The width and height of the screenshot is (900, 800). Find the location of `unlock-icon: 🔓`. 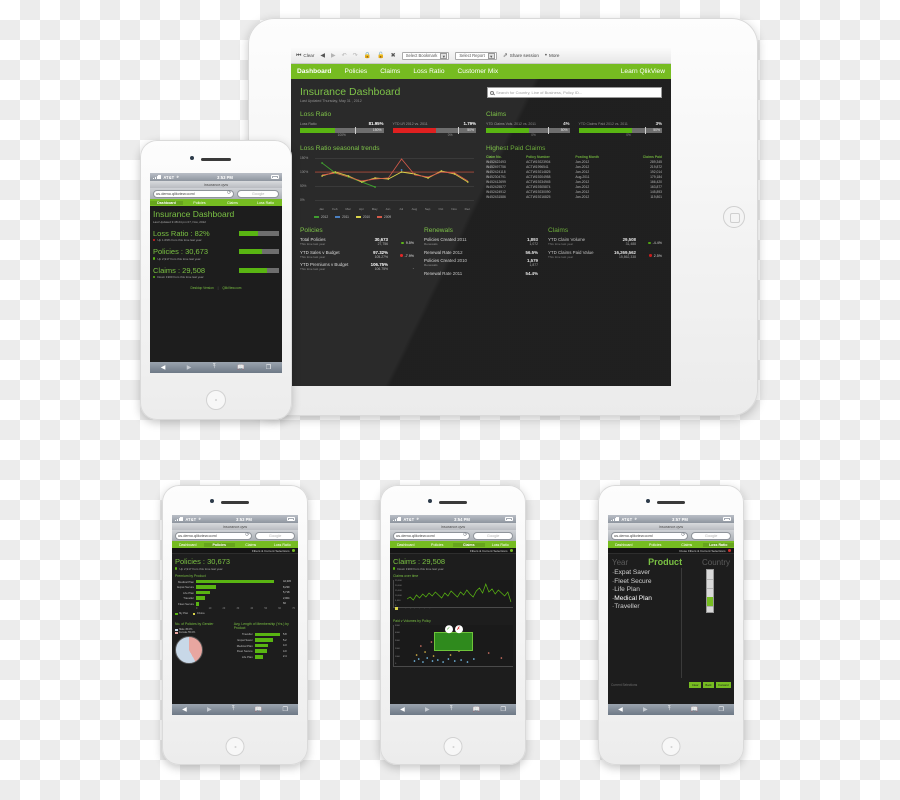

unlock-icon: 🔓 is located at coordinates (380, 56).